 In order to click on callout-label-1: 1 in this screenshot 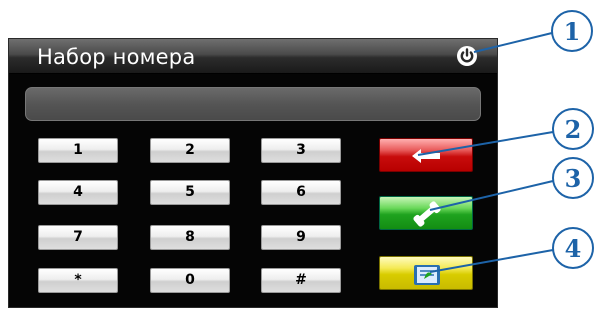, I will do `click(572, 31)`.